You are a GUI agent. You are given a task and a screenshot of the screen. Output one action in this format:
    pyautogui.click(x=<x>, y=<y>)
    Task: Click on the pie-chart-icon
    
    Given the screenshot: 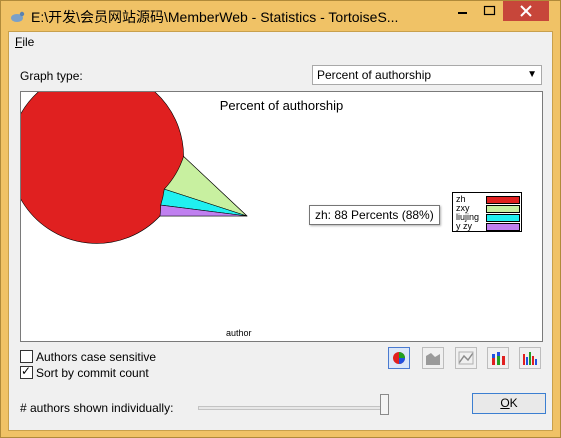 What is the action you would take?
    pyautogui.click(x=399, y=358)
    